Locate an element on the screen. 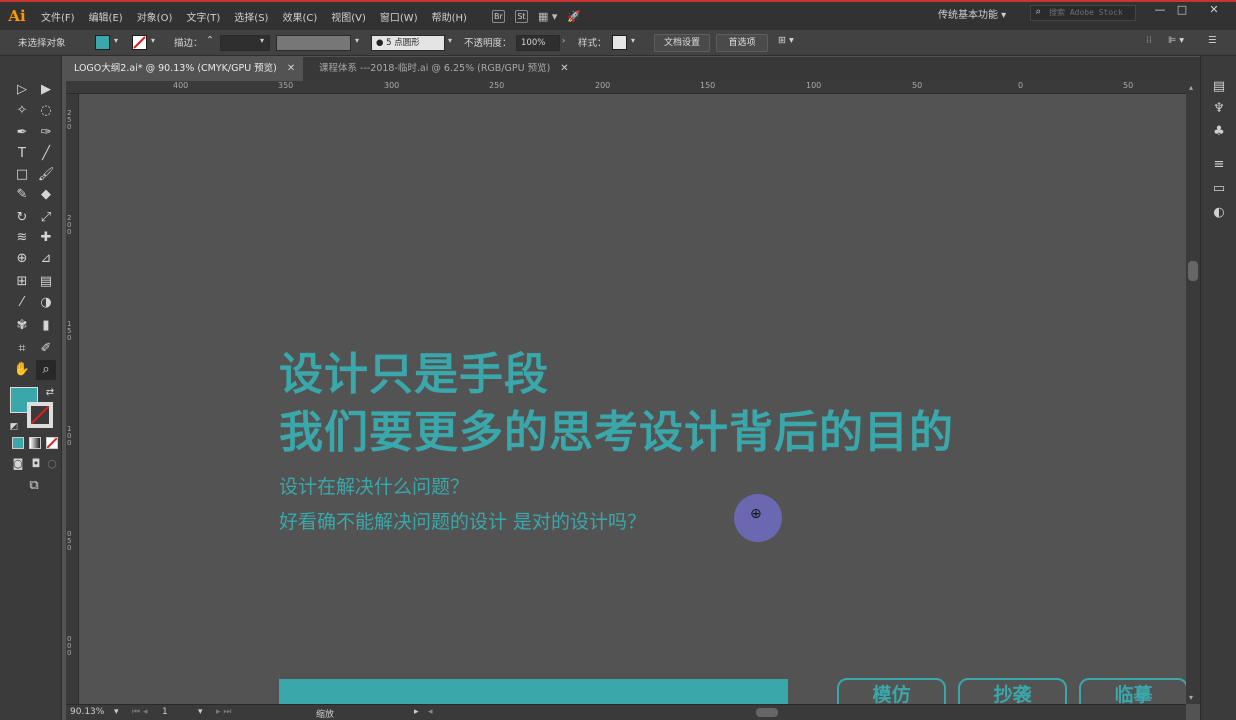  layers-icon: ≡ is located at coordinates (1219, 165).